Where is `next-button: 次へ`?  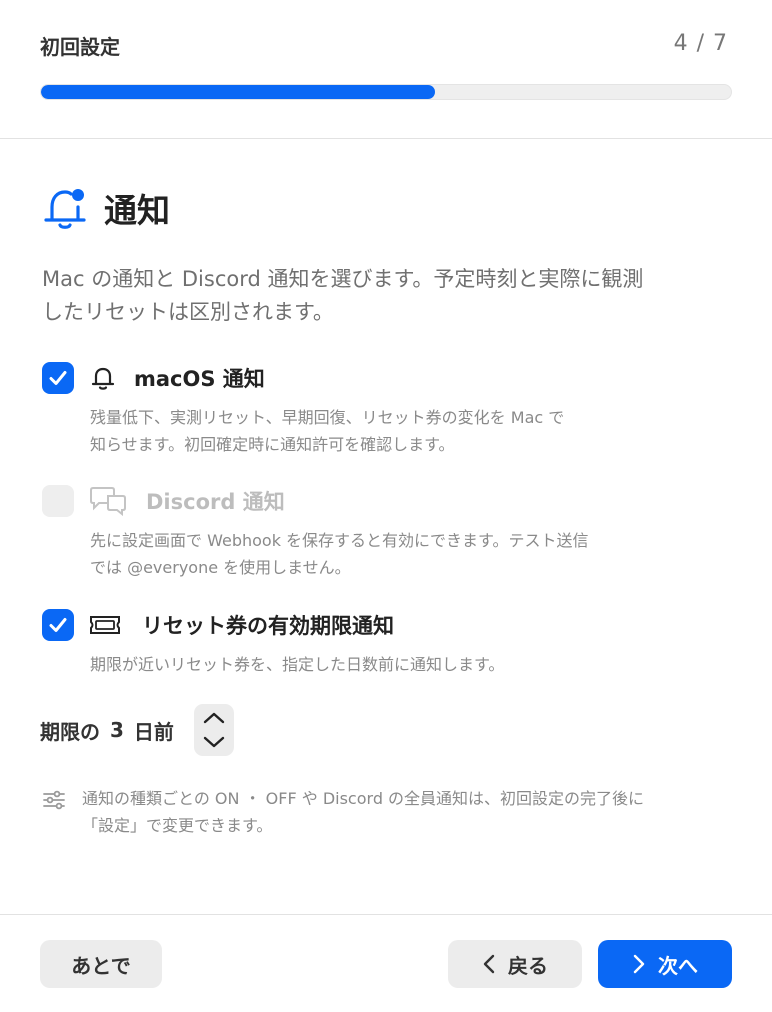
next-button: 次へ is located at coordinates (665, 964).